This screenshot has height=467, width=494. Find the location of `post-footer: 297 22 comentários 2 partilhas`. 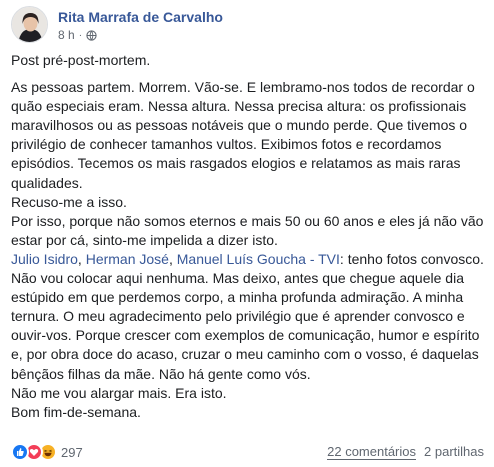

post-footer: 297 22 comentários 2 partilhas is located at coordinates (247, 452).